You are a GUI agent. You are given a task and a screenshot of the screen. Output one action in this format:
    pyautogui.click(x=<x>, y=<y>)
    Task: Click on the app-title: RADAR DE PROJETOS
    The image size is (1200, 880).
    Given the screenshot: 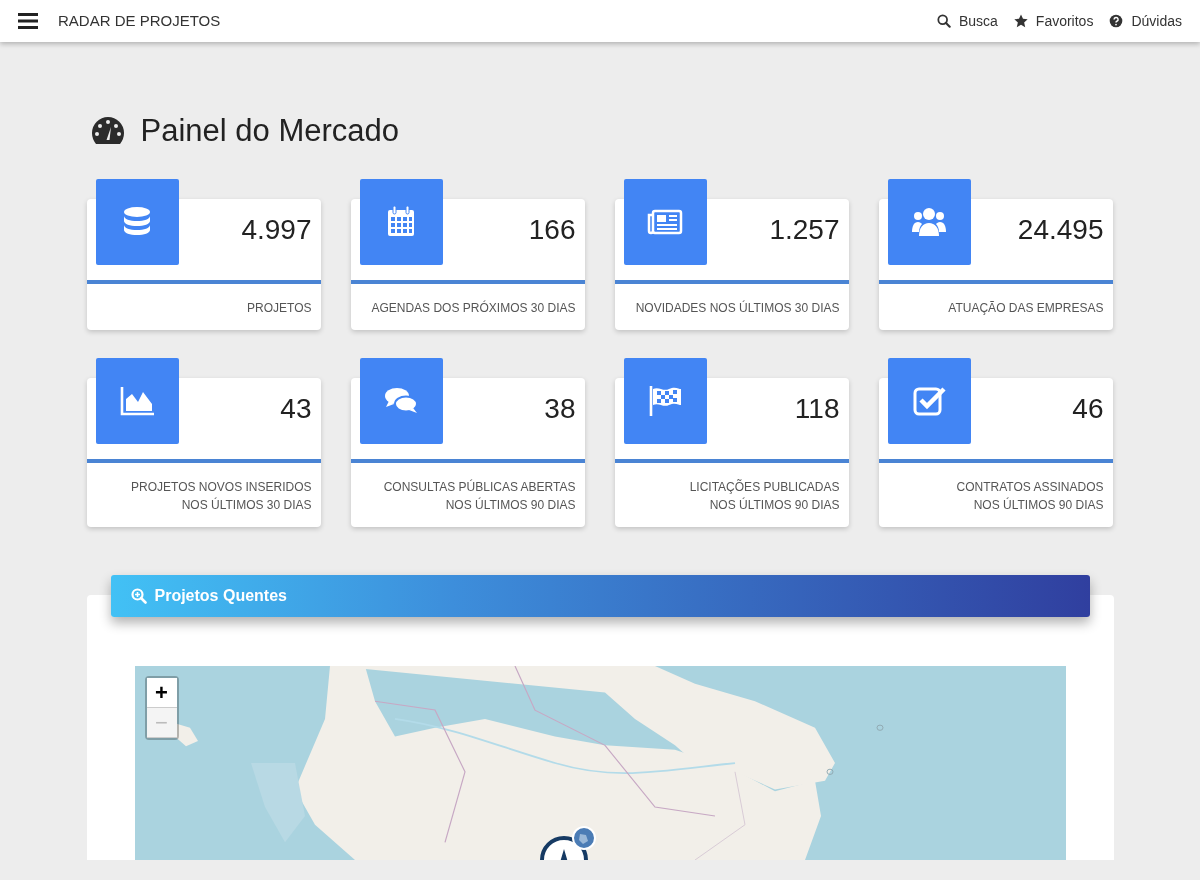 What is the action you would take?
    pyautogui.click(x=139, y=20)
    